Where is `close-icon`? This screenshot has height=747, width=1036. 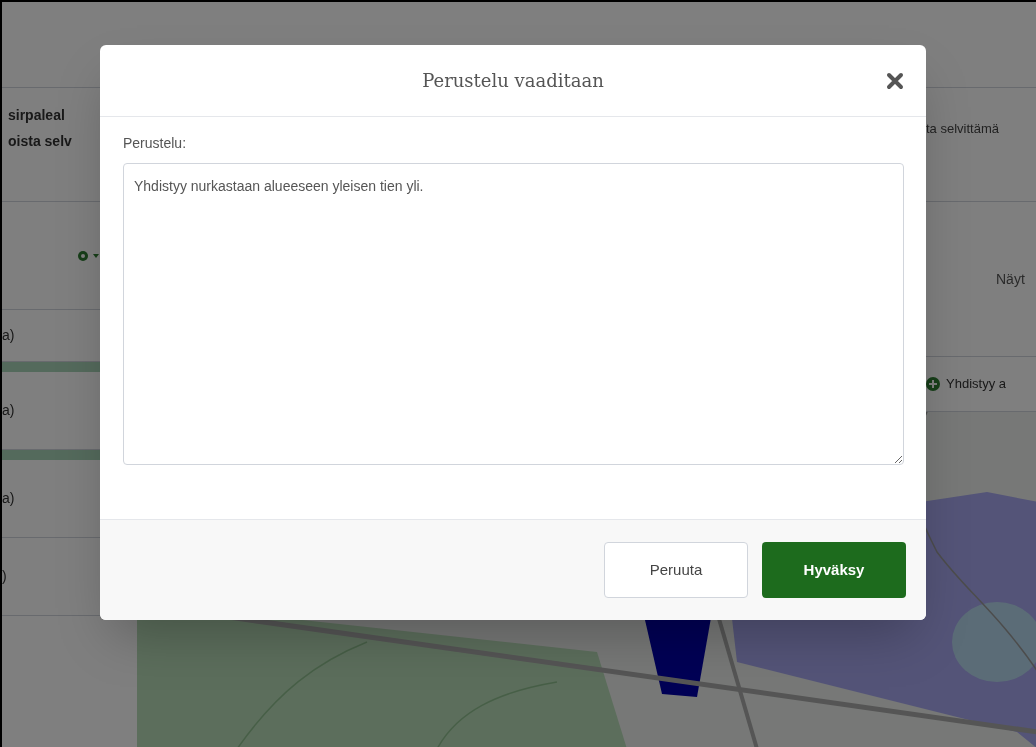
close-icon is located at coordinates (895, 81).